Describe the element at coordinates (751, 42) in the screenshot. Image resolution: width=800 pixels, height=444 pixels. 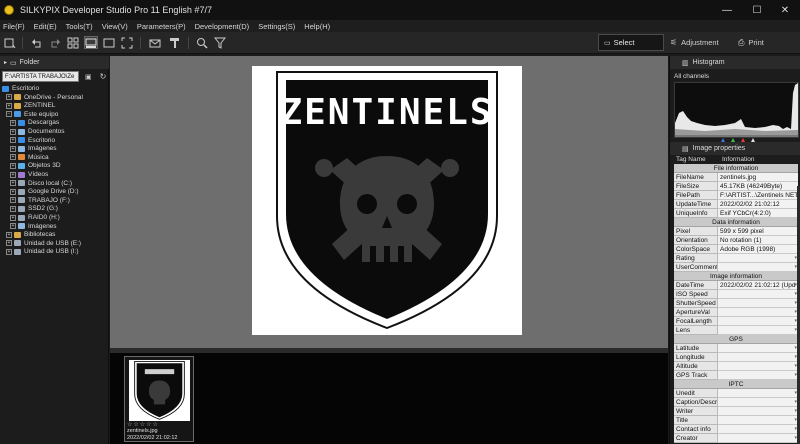
I see `print-button: ⎙ Print` at that location.